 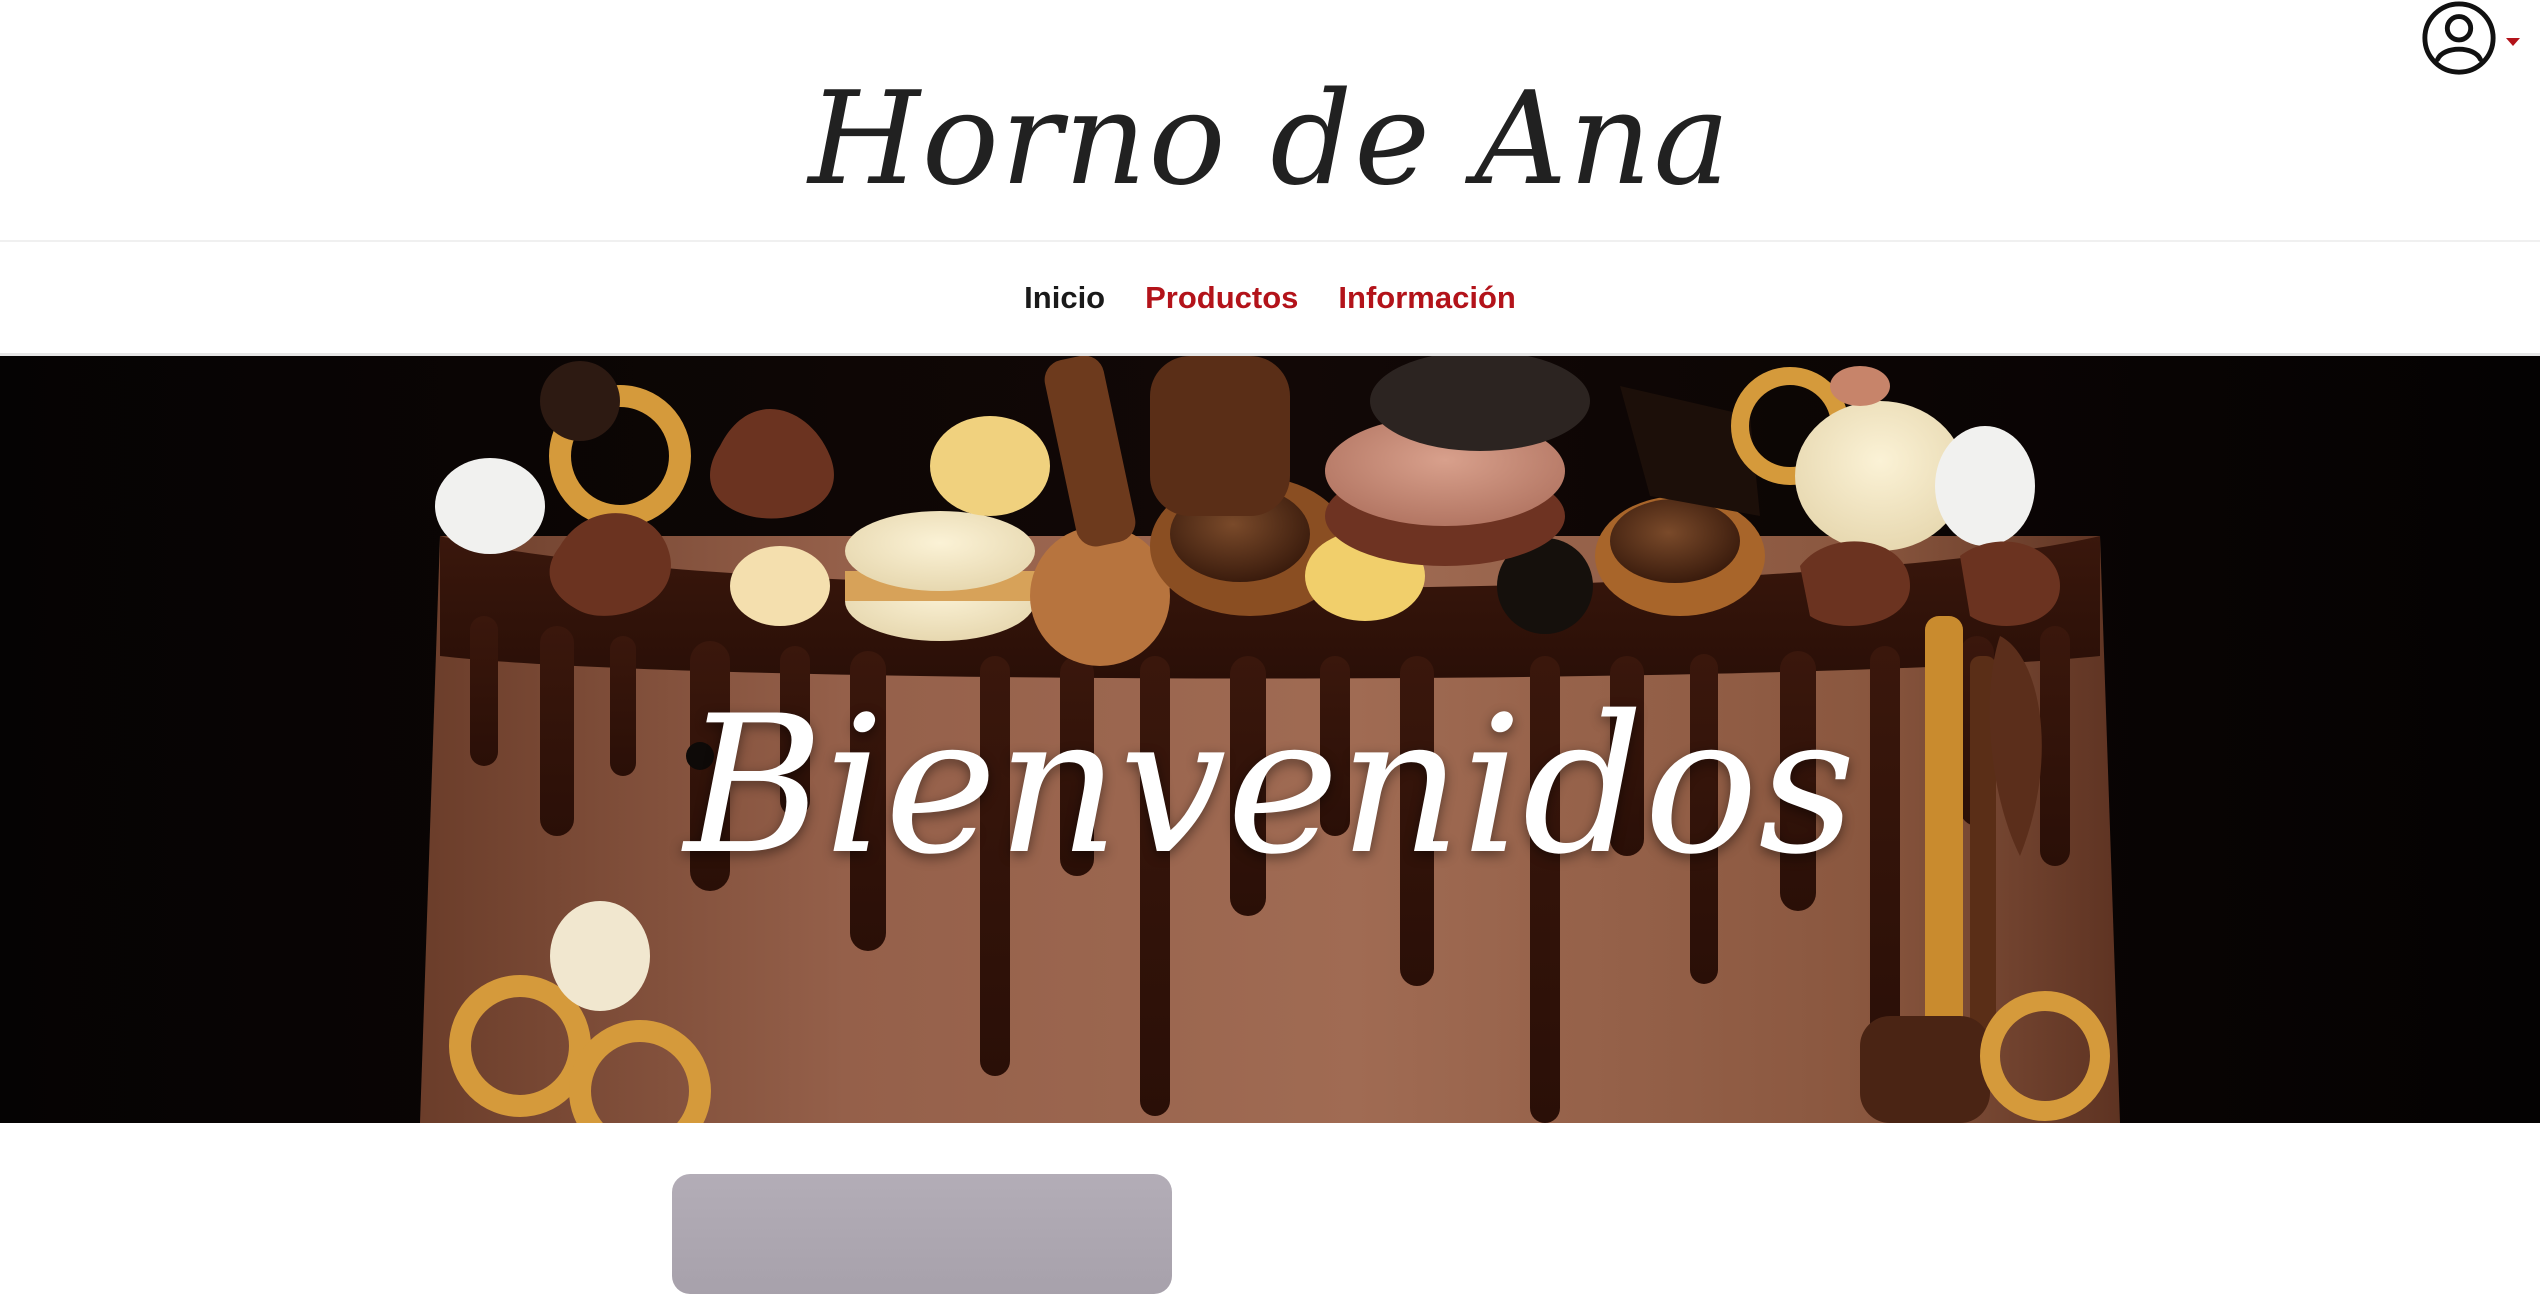 What do you see at coordinates (1270, 785) in the screenshot?
I see `hero-title: Bienvenidos` at bounding box center [1270, 785].